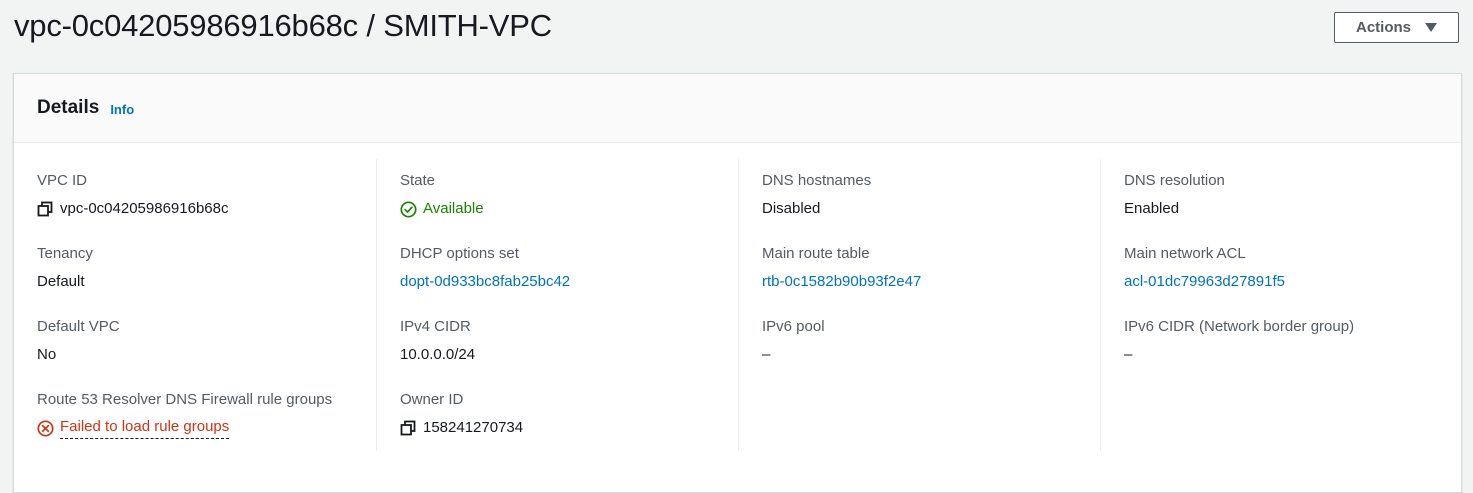  Describe the element at coordinates (816, 253) in the screenshot. I see `field-label: Main route table` at that location.